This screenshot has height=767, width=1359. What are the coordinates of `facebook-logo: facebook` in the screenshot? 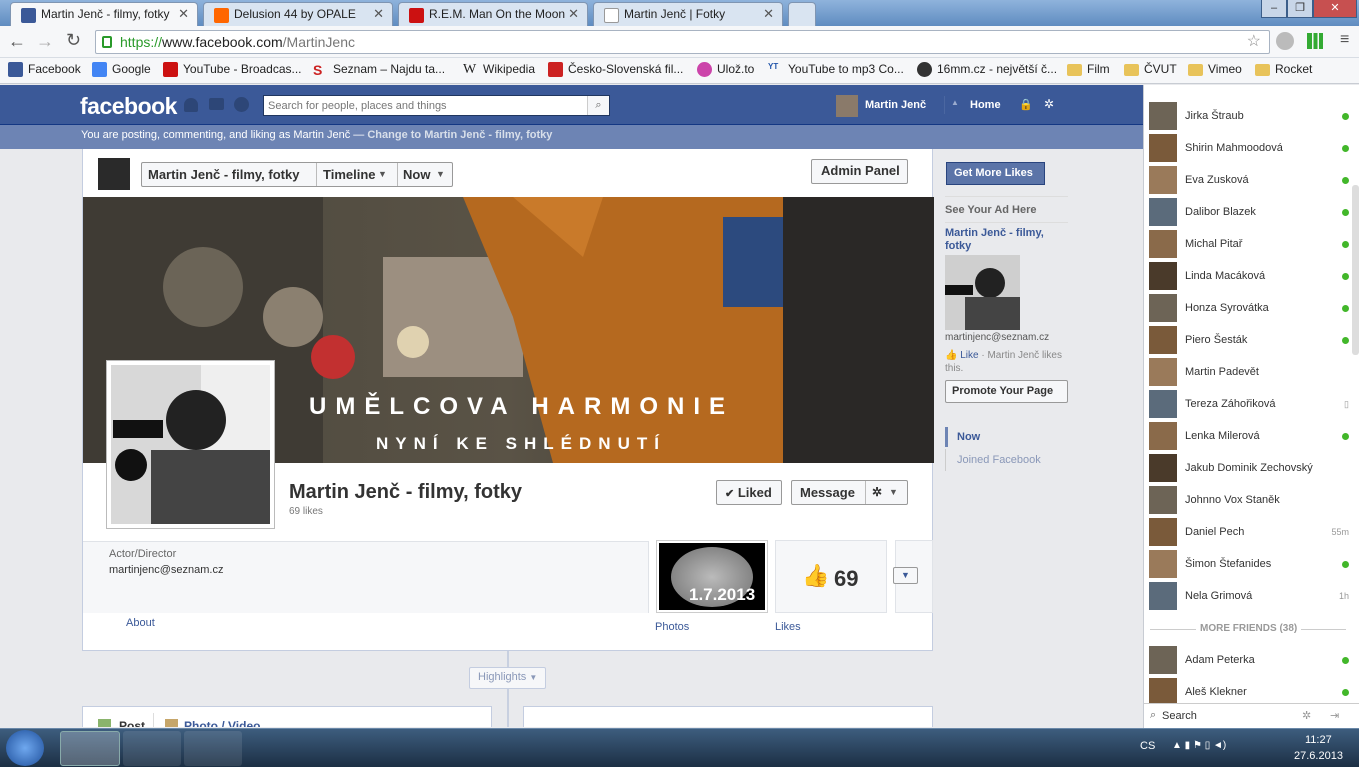 It's located at (128, 106).